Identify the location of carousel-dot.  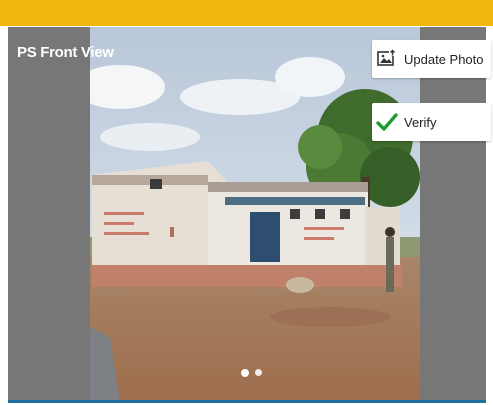
(258, 372).